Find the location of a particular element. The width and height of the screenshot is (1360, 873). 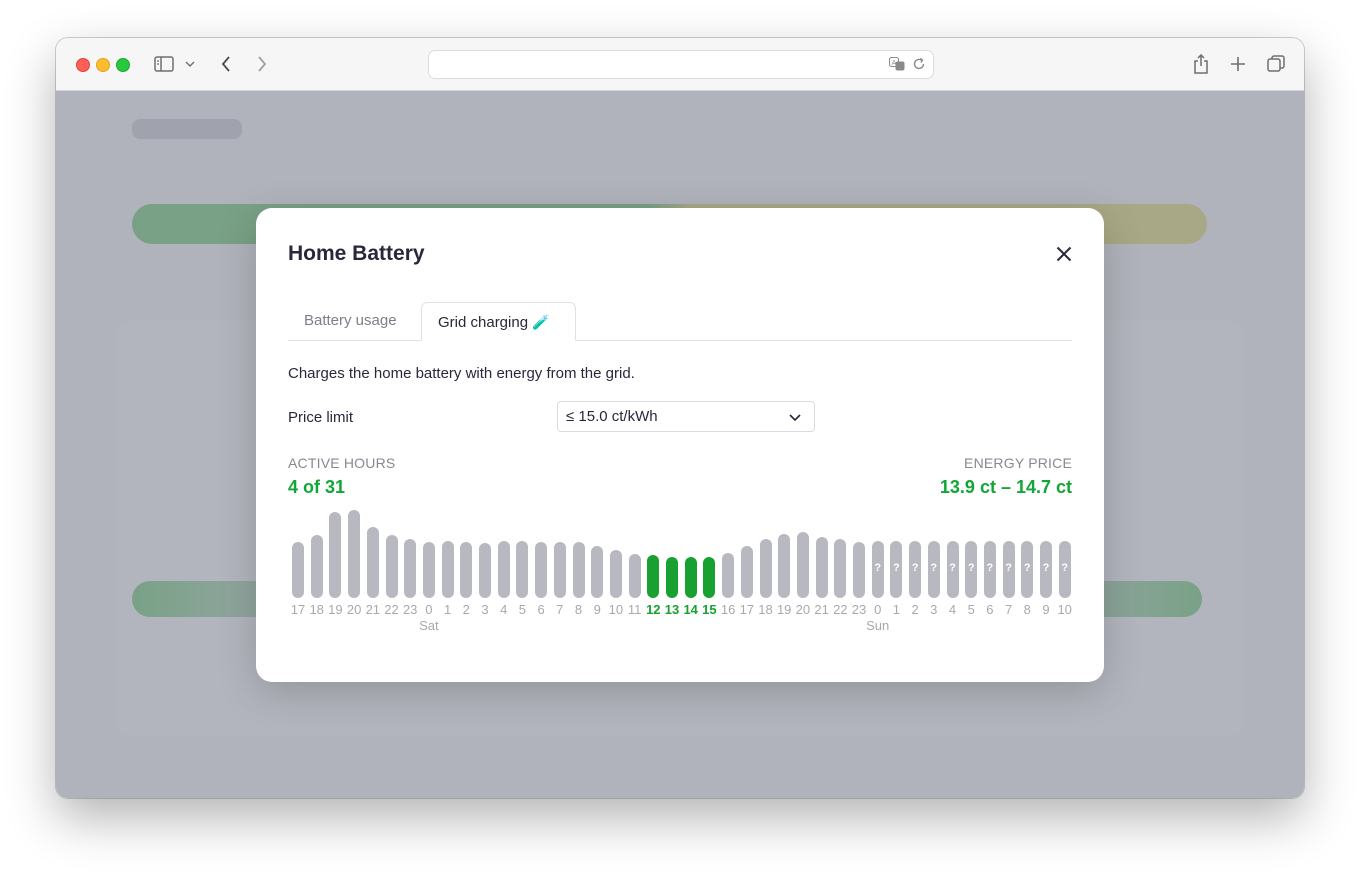

sidebar-icon is located at coordinates (164, 64).